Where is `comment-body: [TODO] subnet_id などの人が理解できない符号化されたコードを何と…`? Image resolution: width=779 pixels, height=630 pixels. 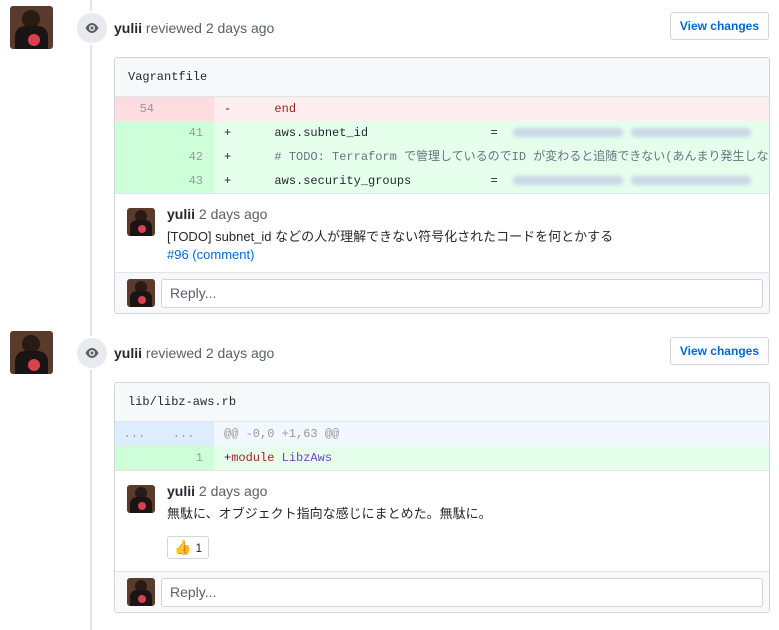 comment-body: [TODO] subnet_id などの人が理解できない符号化されたコードを何と… is located at coordinates (390, 236).